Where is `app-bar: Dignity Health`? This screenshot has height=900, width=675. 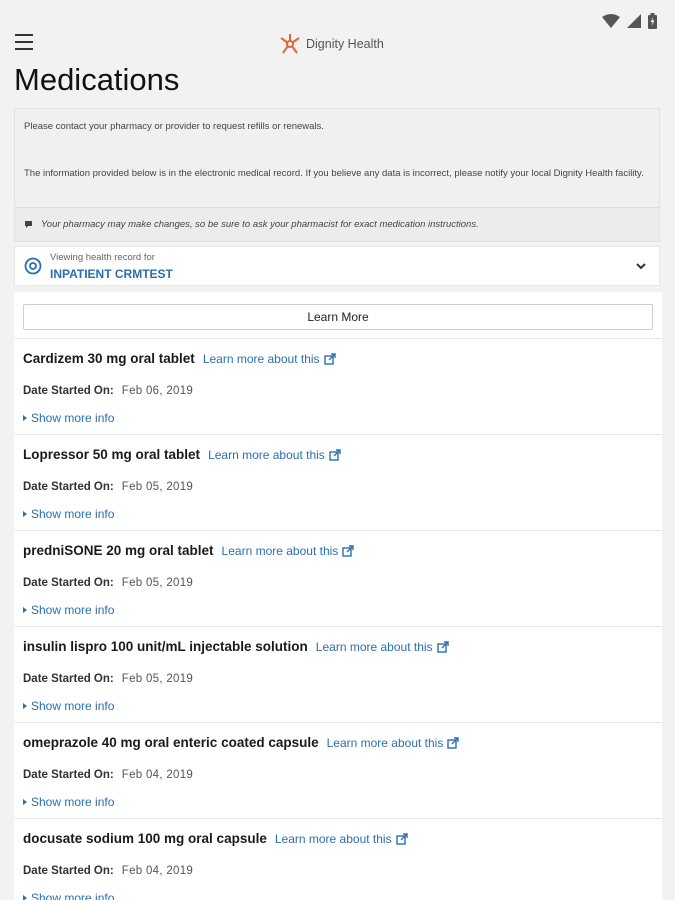 app-bar: Dignity Health is located at coordinates (337, 43).